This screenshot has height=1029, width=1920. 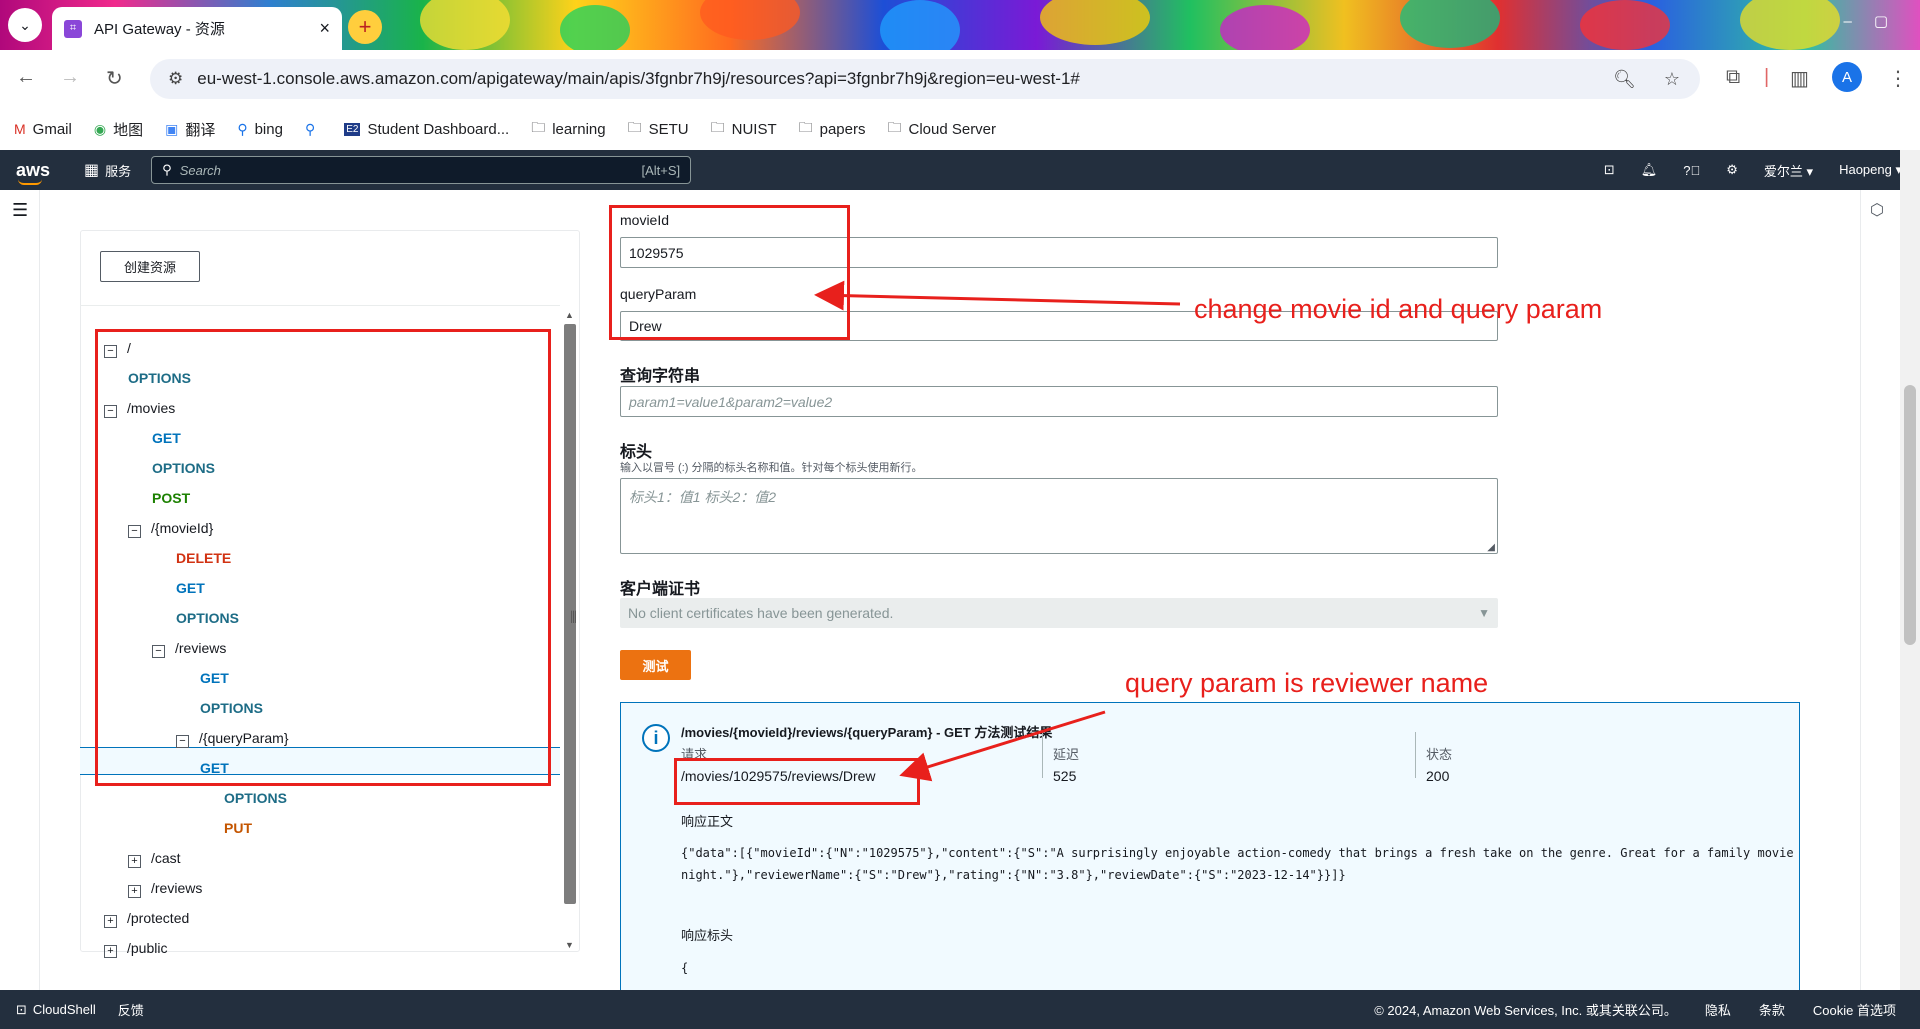 I want to click on terminal-icon: ⊡, so click(x=21, y=1009).